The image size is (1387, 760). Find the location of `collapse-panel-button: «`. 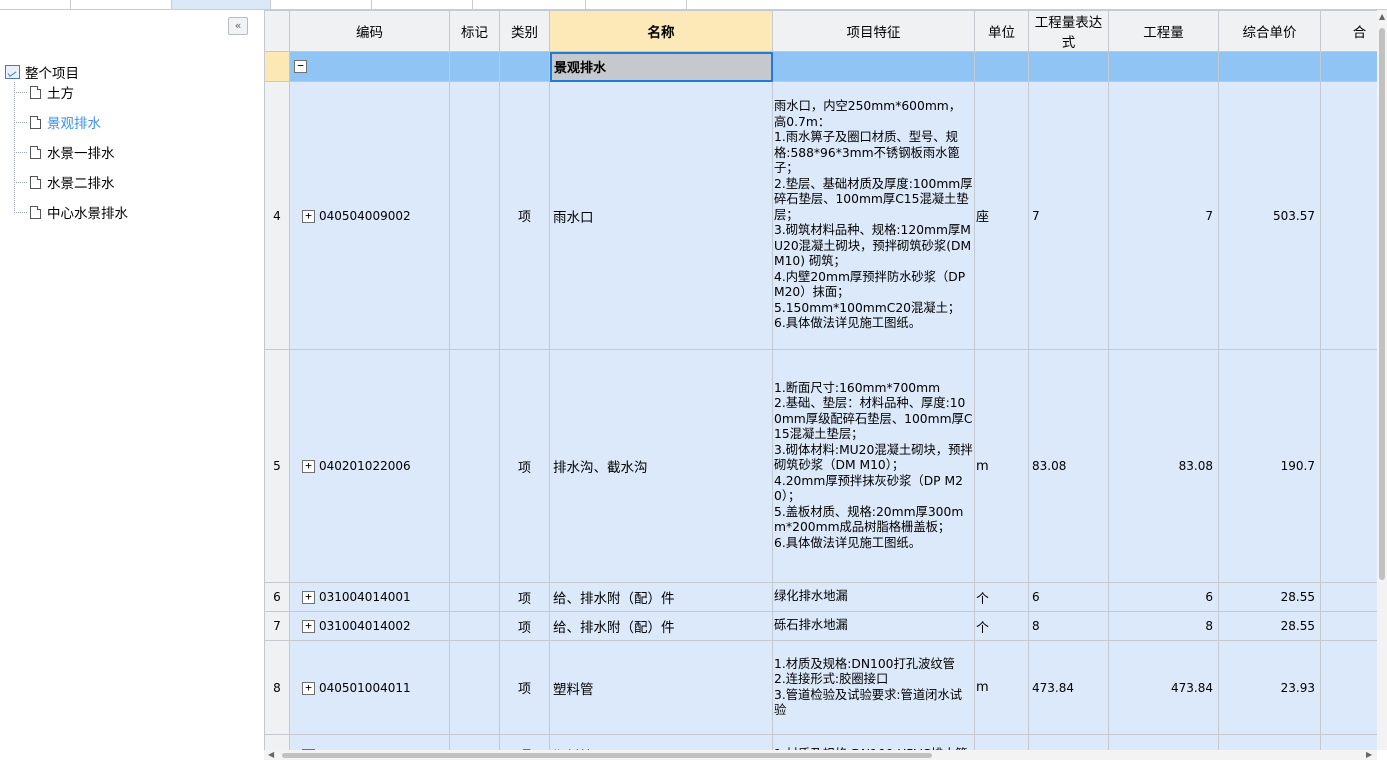

collapse-panel-button: « is located at coordinates (238, 26).